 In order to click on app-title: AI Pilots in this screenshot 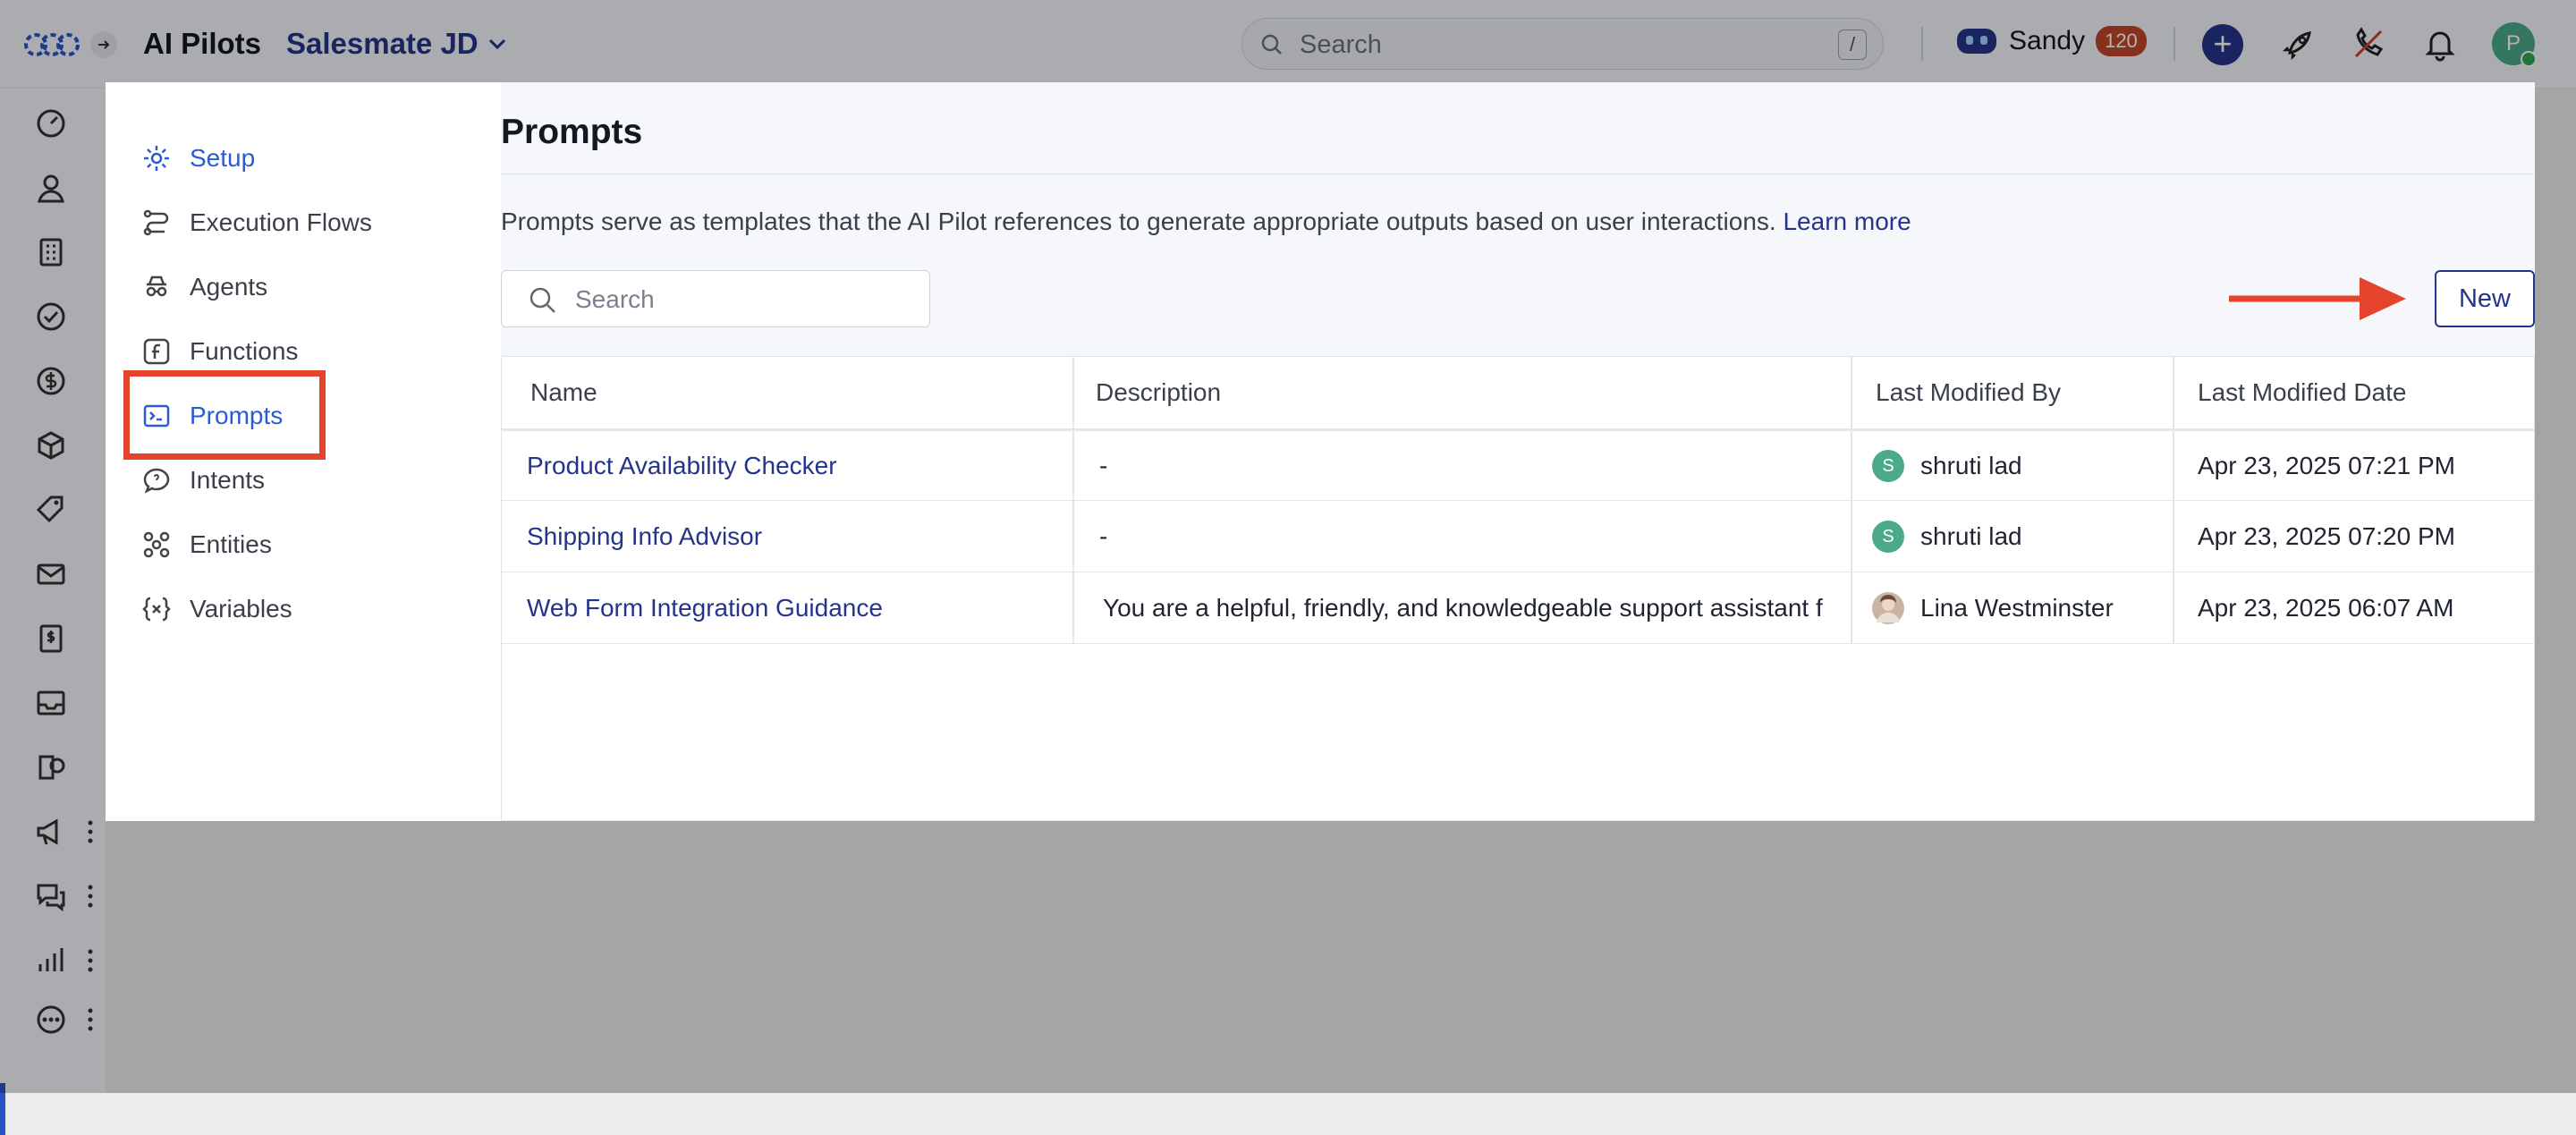, I will do `click(202, 43)`.